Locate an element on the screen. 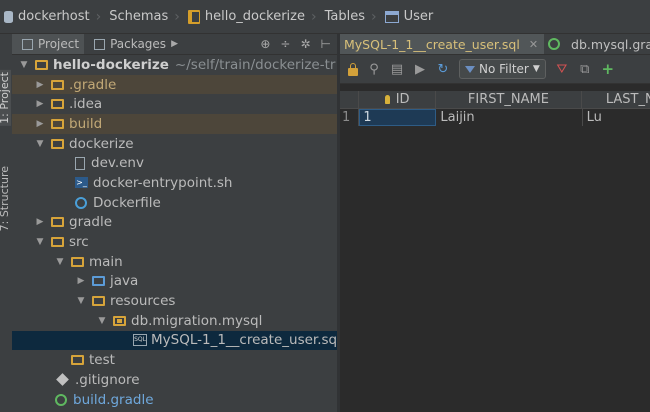 This screenshot has width=650, height=412. tree-item-main-dir: ▼ main is located at coordinates (174, 262).